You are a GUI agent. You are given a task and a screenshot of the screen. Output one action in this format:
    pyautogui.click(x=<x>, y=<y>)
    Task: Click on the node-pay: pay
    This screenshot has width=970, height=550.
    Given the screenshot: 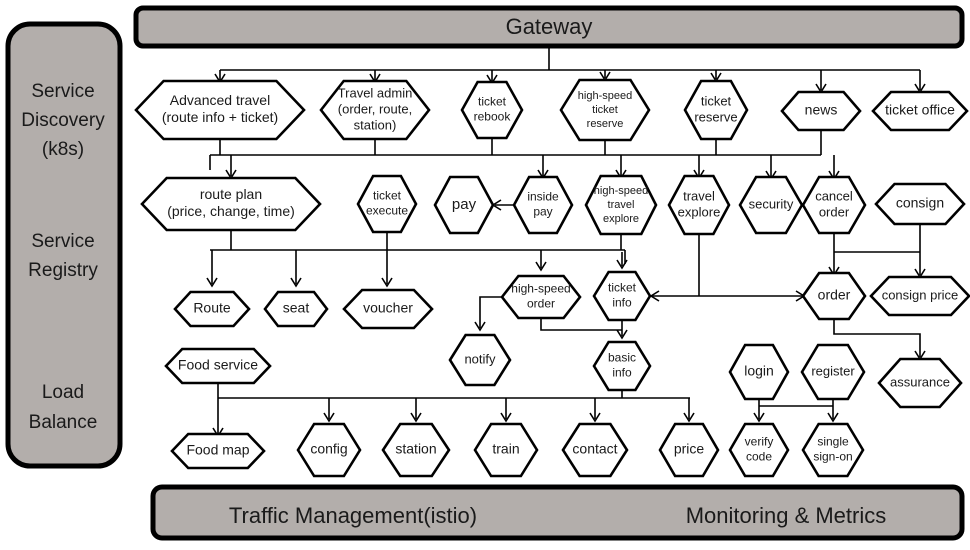 What is the action you would take?
    pyautogui.click(x=464, y=205)
    